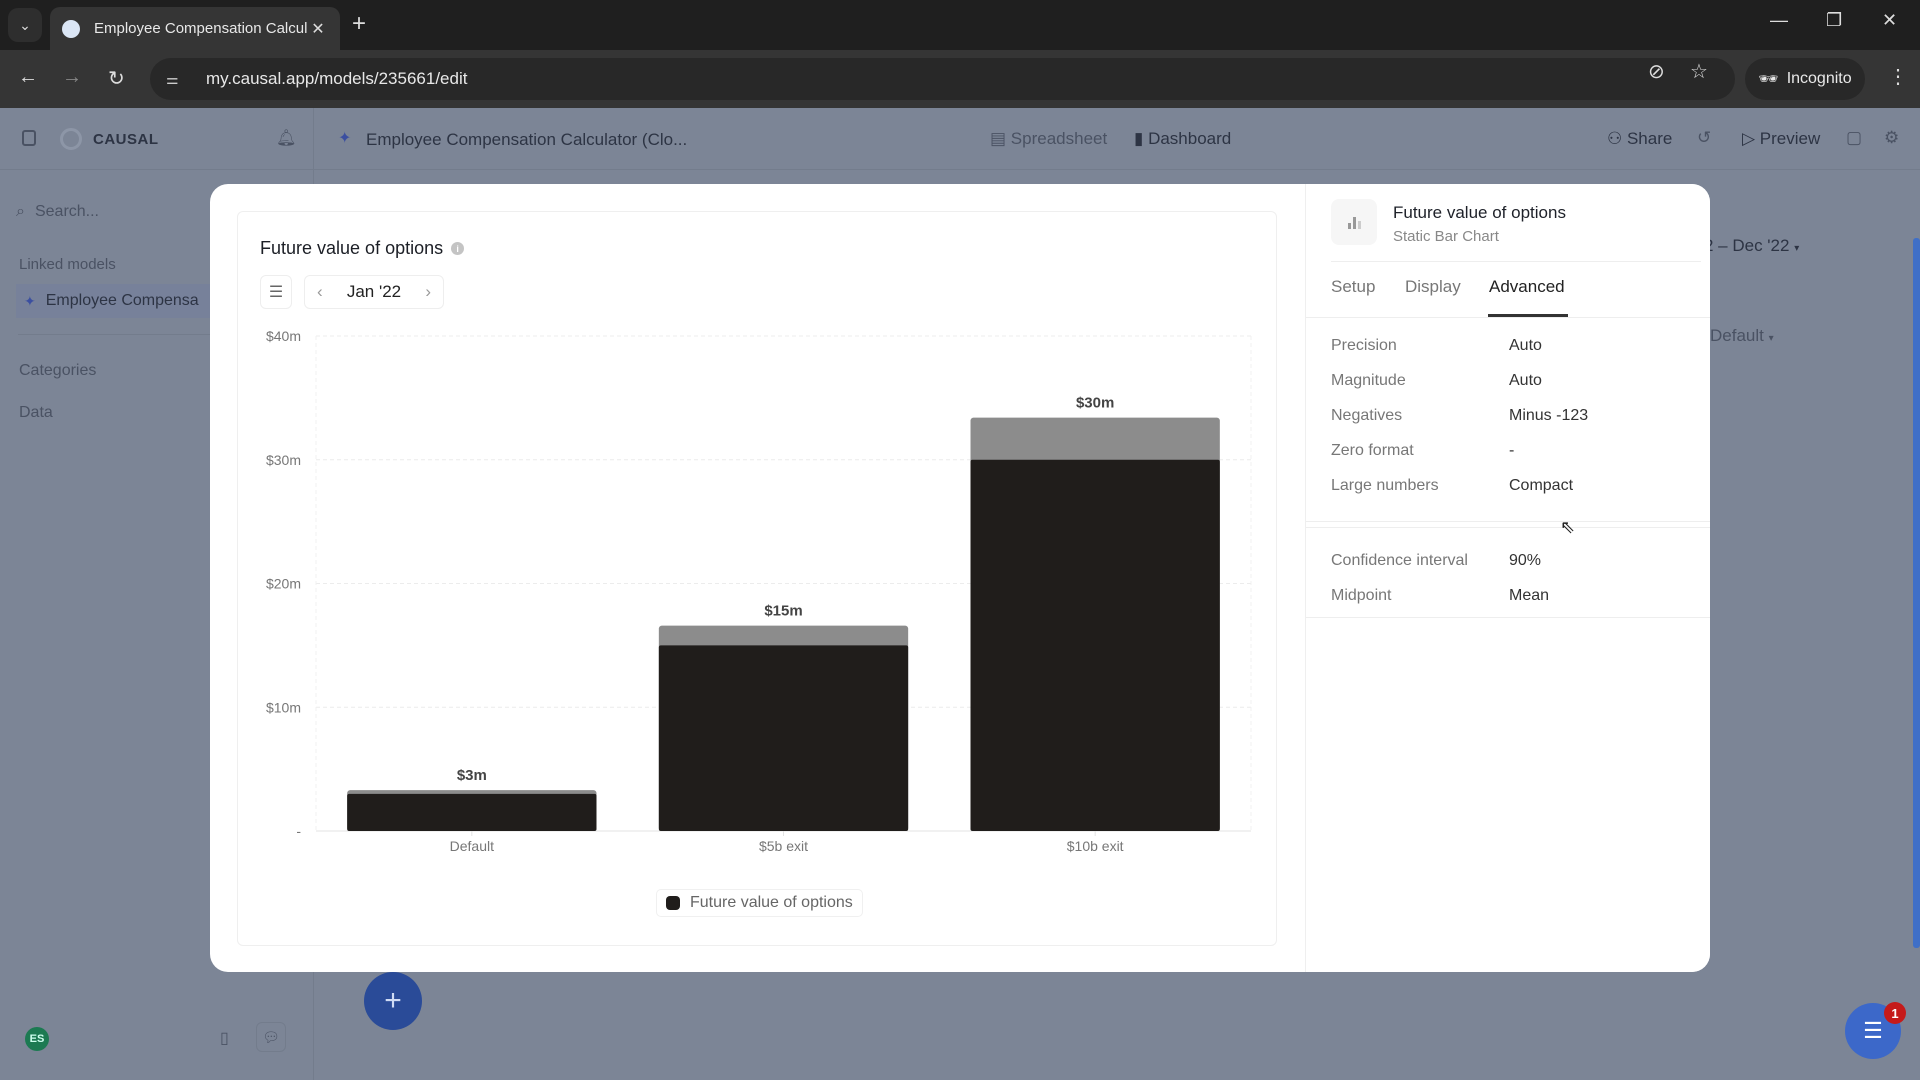 Image resolution: width=1920 pixels, height=1080 pixels. I want to click on tab-search-button: ⌄, so click(25, 25).